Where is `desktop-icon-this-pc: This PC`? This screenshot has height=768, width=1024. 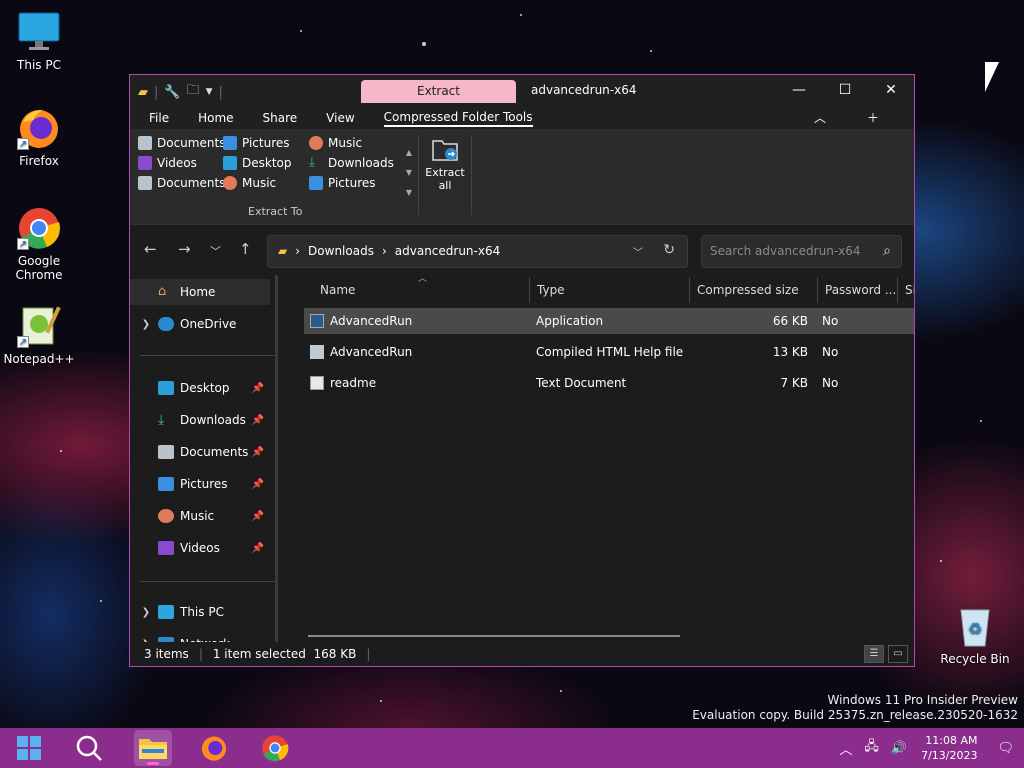 desktop-icon-this-pc: This PC is located at coordinates (39, 41).